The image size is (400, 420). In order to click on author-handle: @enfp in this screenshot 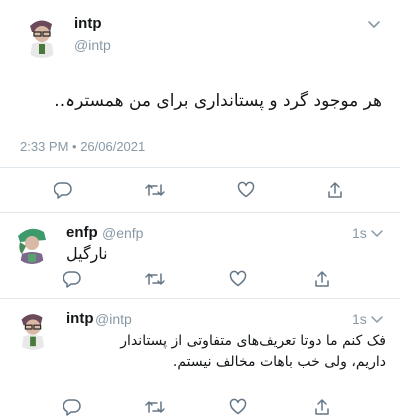, I will do `click(122, 233)`.